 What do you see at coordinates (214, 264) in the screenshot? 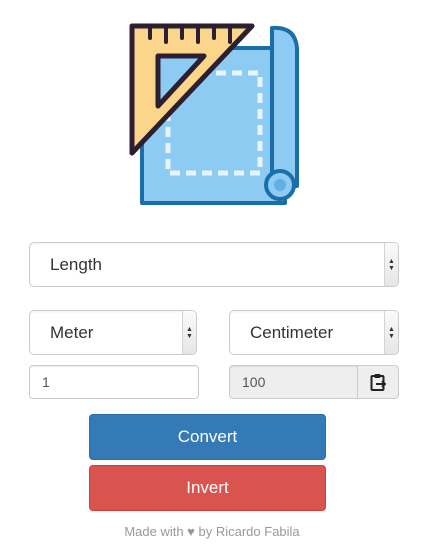
I see `category-select: Length ▲ ▼` at bounding box center [214, 264].